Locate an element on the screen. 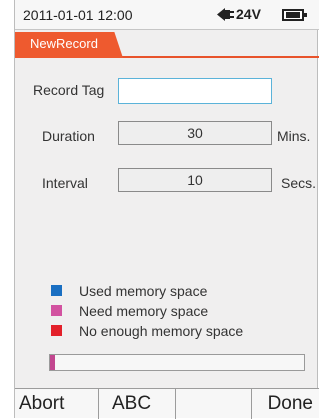 The image size is (326, 419). abort-button: Abort is located at coordinates (57, 404).